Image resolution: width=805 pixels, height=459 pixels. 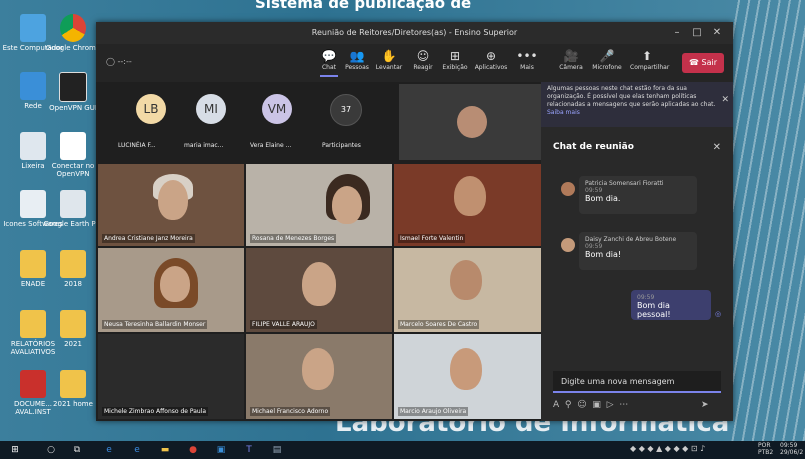 I want to click on send-icon: ➤, so click(x=705, y=405).